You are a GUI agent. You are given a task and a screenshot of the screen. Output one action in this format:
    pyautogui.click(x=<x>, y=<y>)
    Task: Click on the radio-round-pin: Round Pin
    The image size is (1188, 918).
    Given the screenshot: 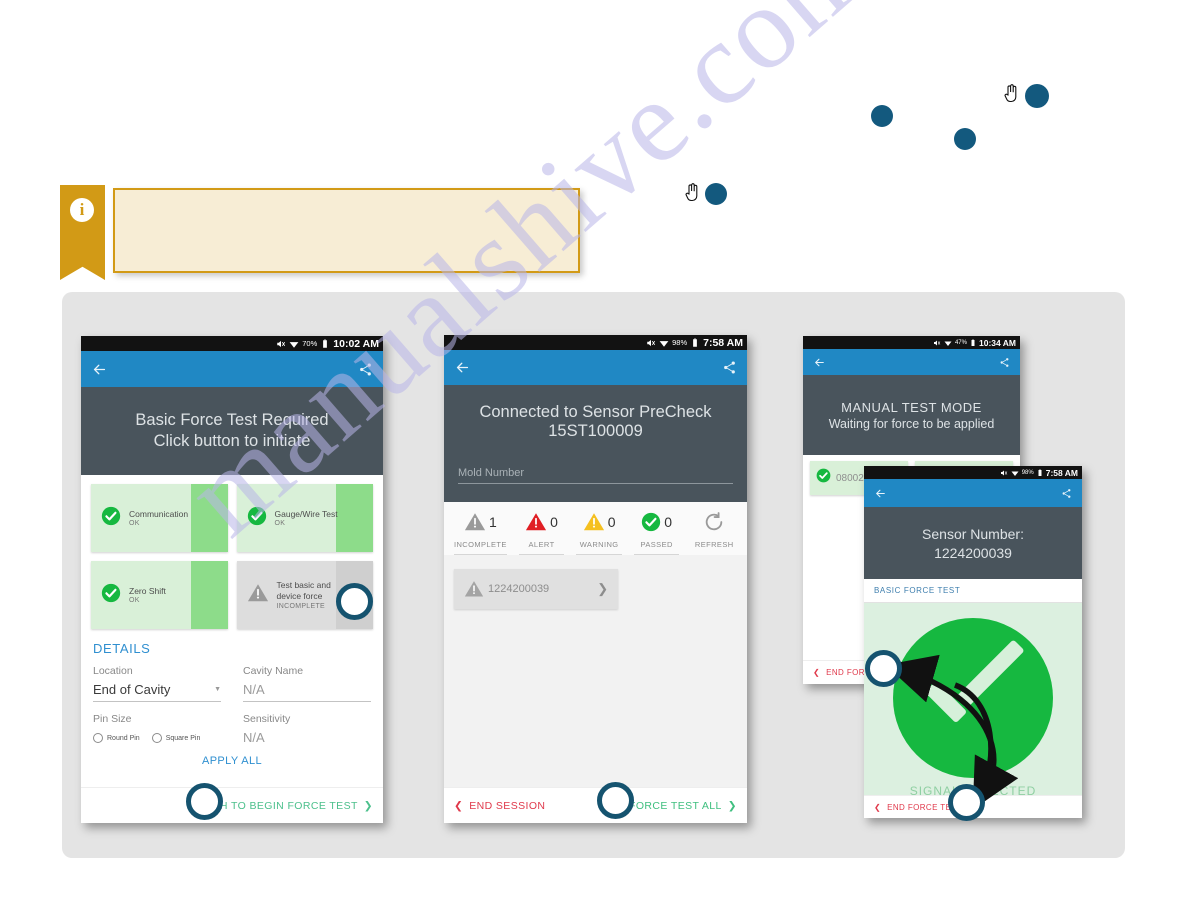 What is the action you would take?
    pyautogui.click(x=116, y=738)
    